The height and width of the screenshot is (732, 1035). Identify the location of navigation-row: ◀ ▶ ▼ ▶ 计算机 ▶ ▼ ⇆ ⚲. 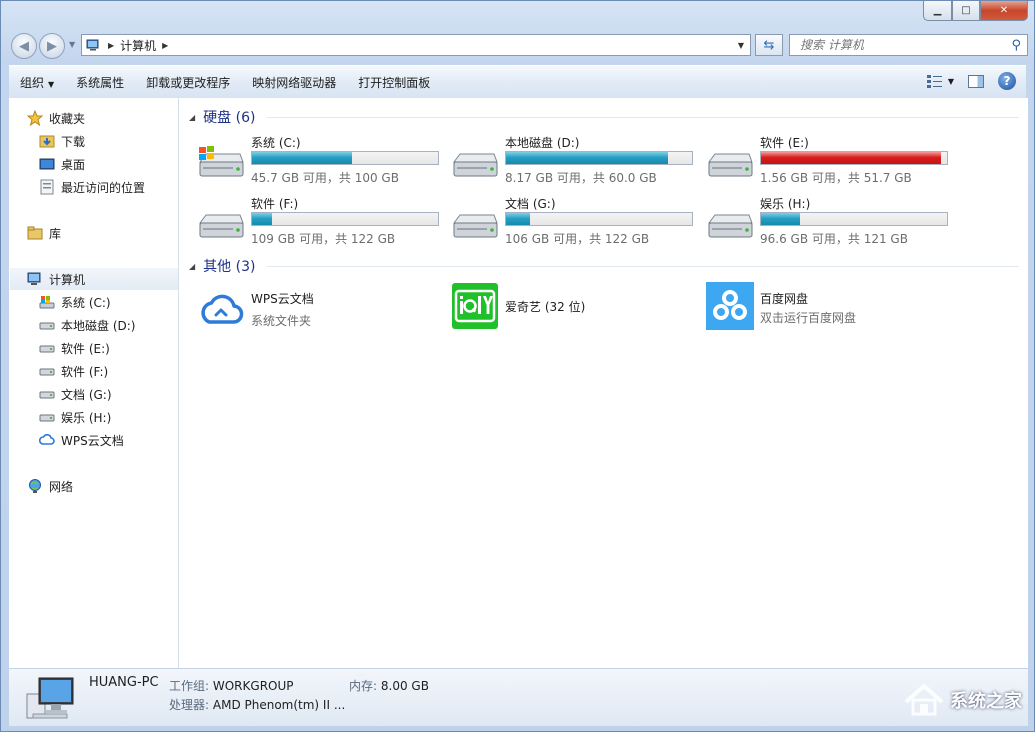
(518, 46).